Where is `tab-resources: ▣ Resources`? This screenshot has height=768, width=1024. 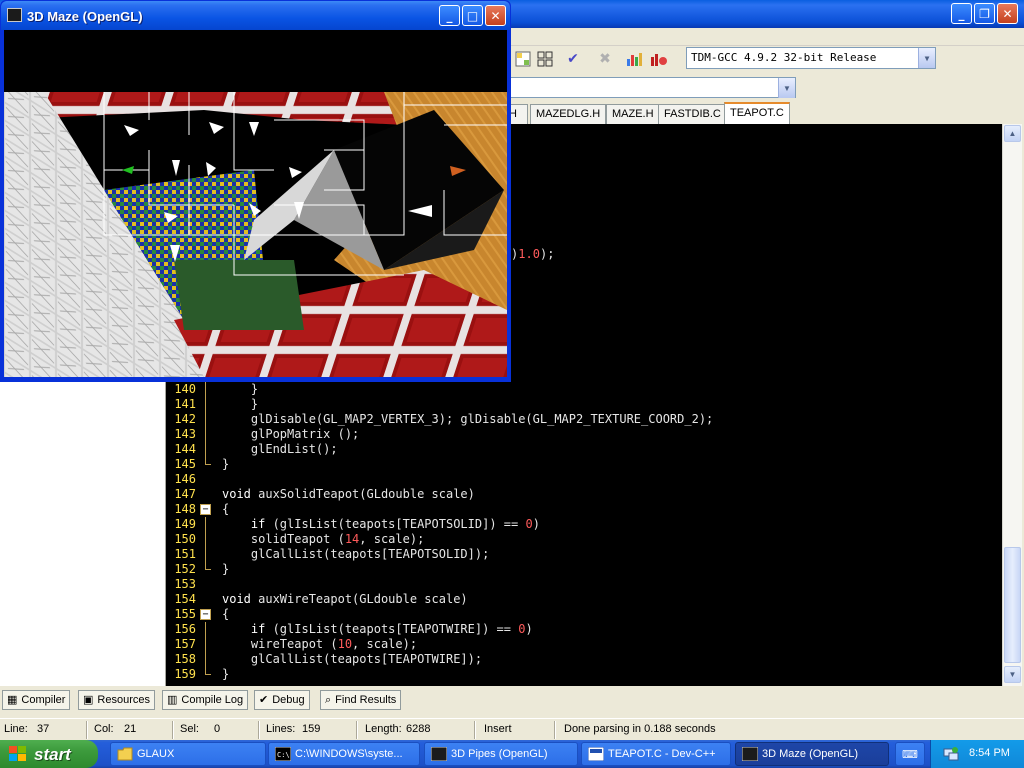
tab-resources: ▣ Resources is located at coordinates (116, 700).